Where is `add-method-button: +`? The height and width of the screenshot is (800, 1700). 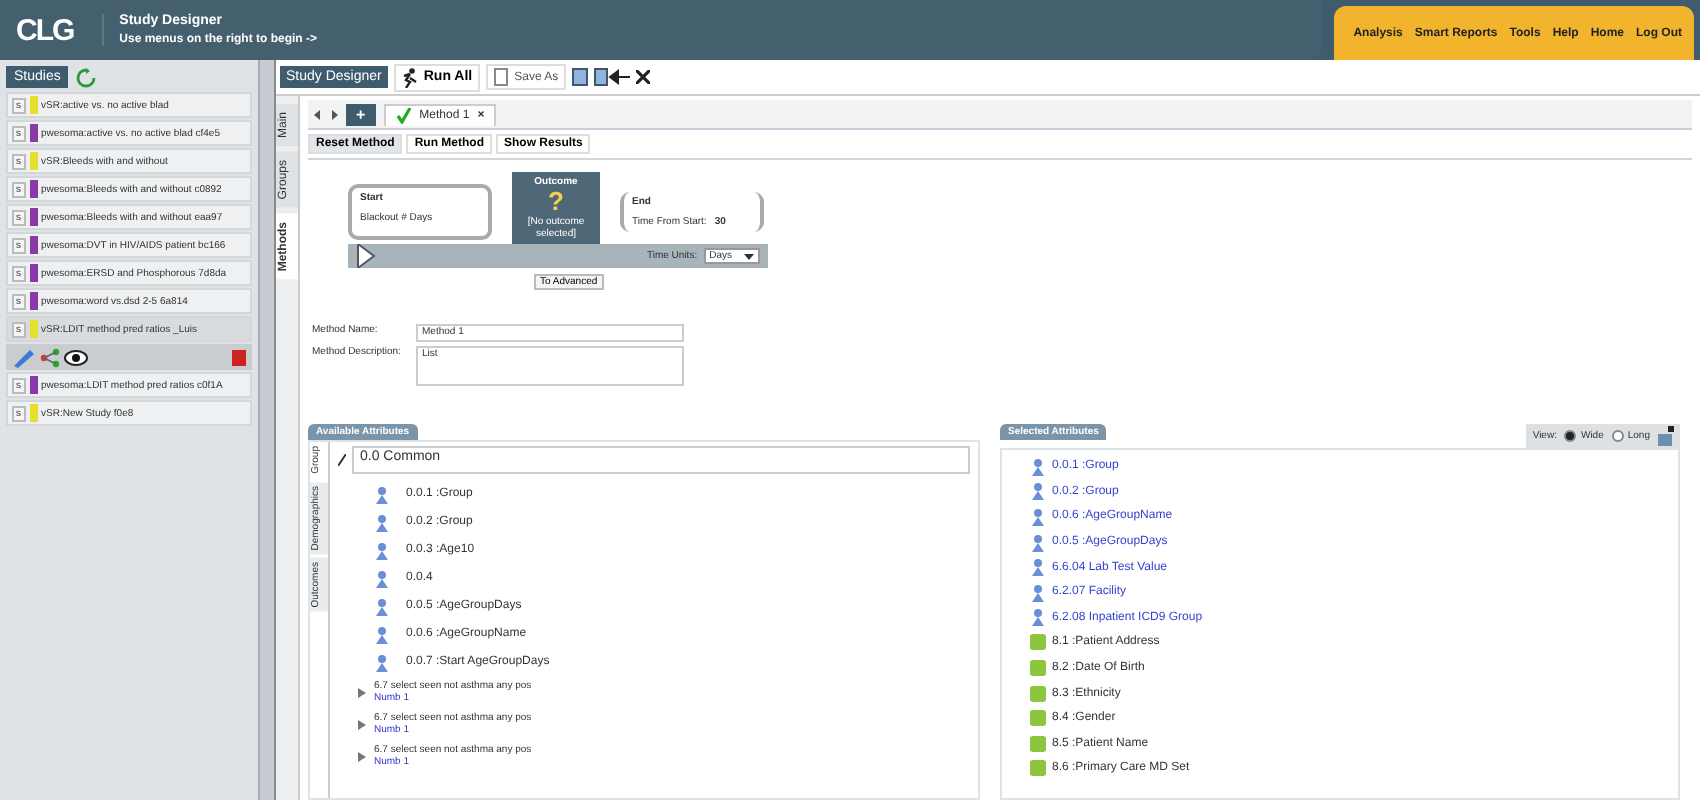
add-method-button: + is located at coordinates (361, 114).